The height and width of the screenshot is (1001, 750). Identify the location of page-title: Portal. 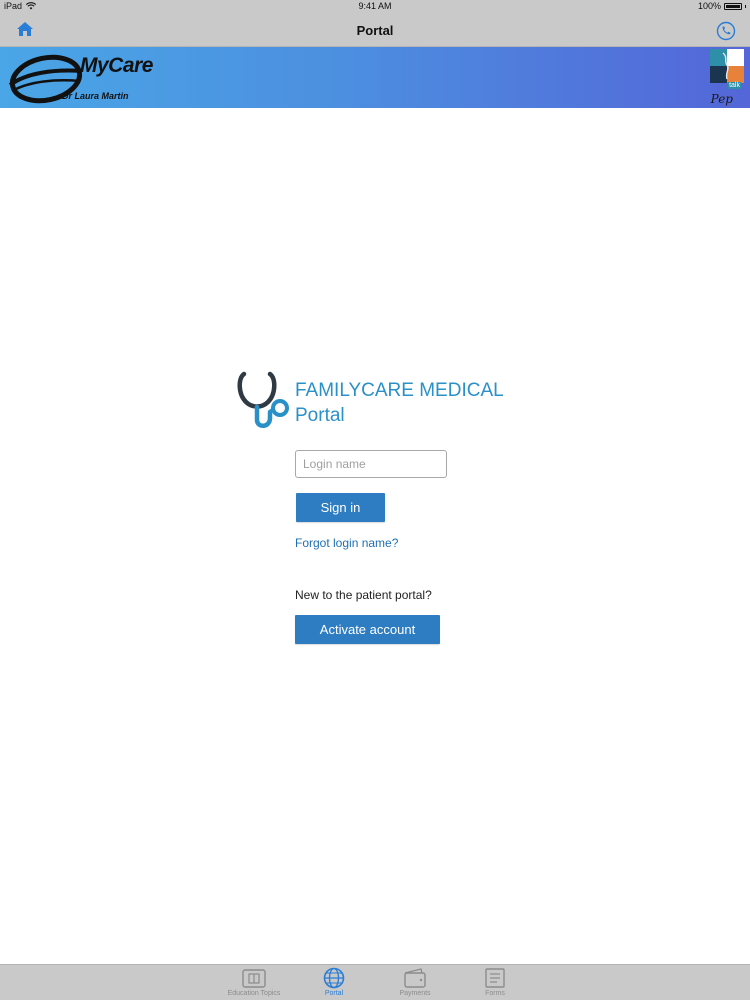
(375, 30).